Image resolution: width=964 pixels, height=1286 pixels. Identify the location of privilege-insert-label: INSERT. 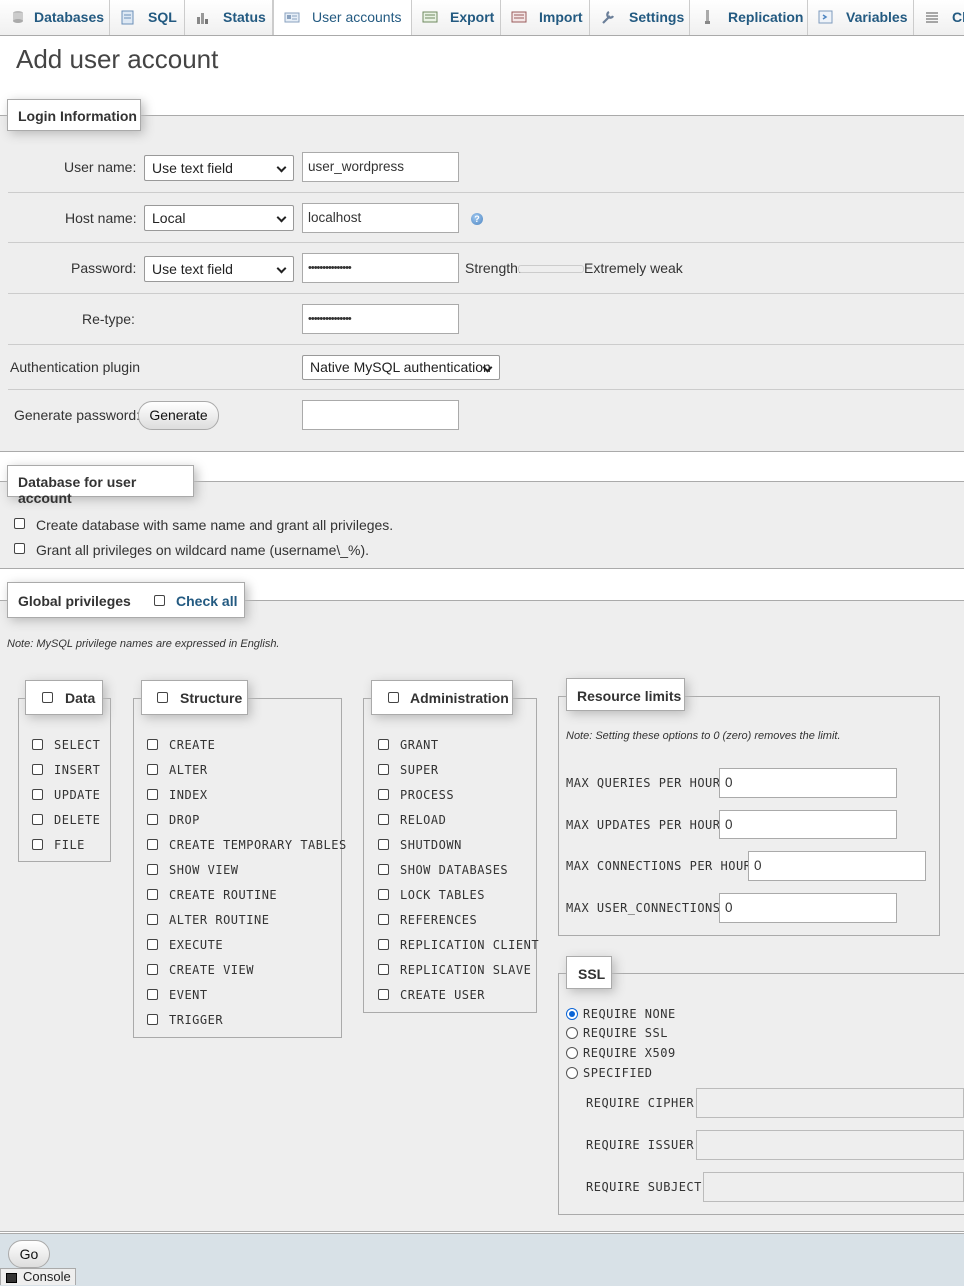
(77, 770).